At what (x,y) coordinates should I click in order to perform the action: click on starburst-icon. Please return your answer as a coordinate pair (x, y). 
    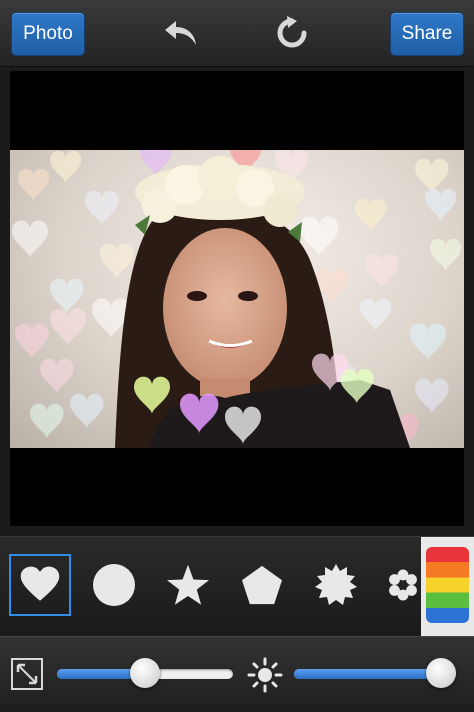
    Looking at the image, I should click on (336, 584).